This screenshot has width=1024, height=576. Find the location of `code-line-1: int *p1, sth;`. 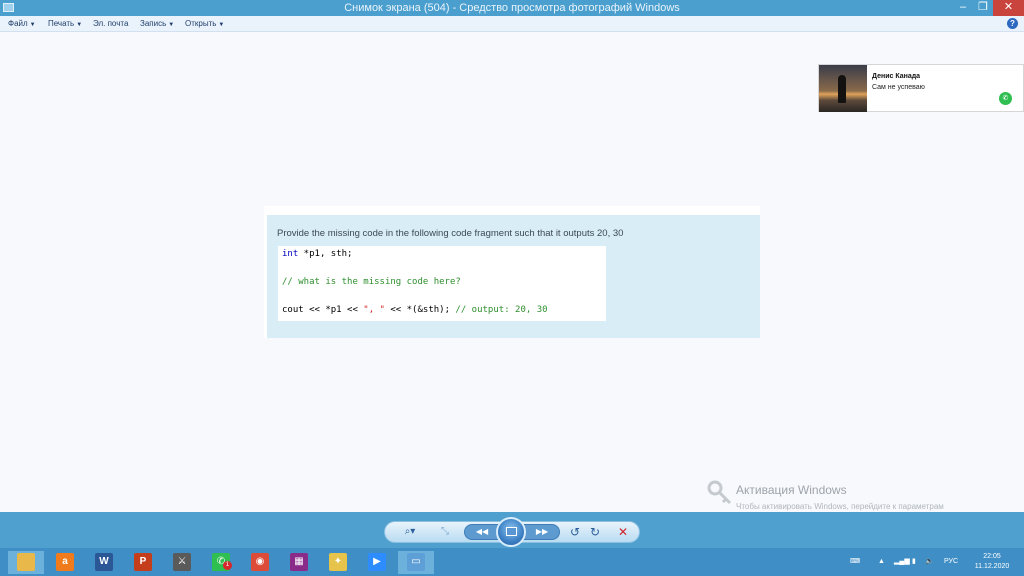

code-line-1: int *p1, sth; is located at coordinates (317, 254).